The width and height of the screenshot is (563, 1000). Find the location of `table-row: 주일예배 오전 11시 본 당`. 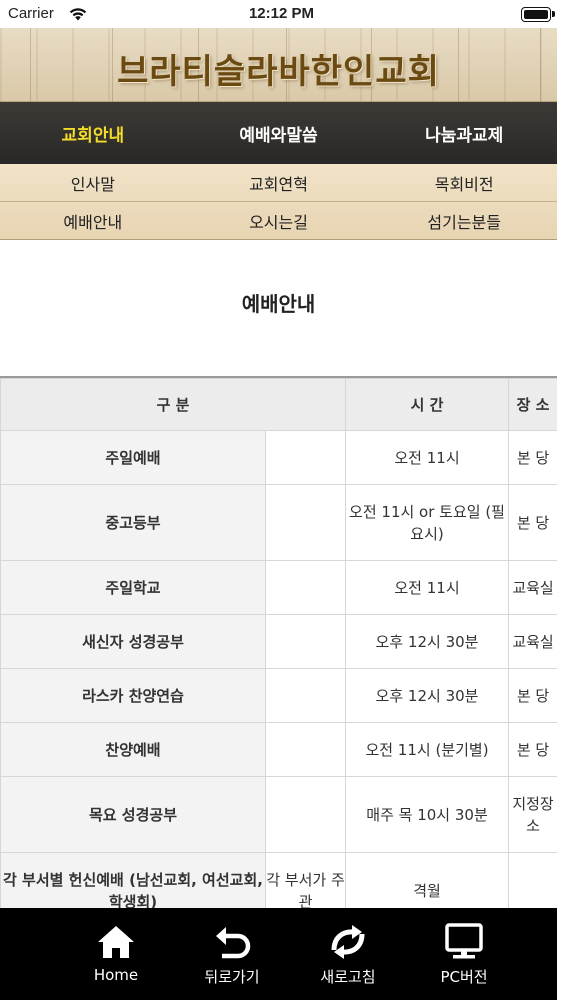

table-row: 주일예배 오전 11시 본 당 is located at coordinates (278, 457).